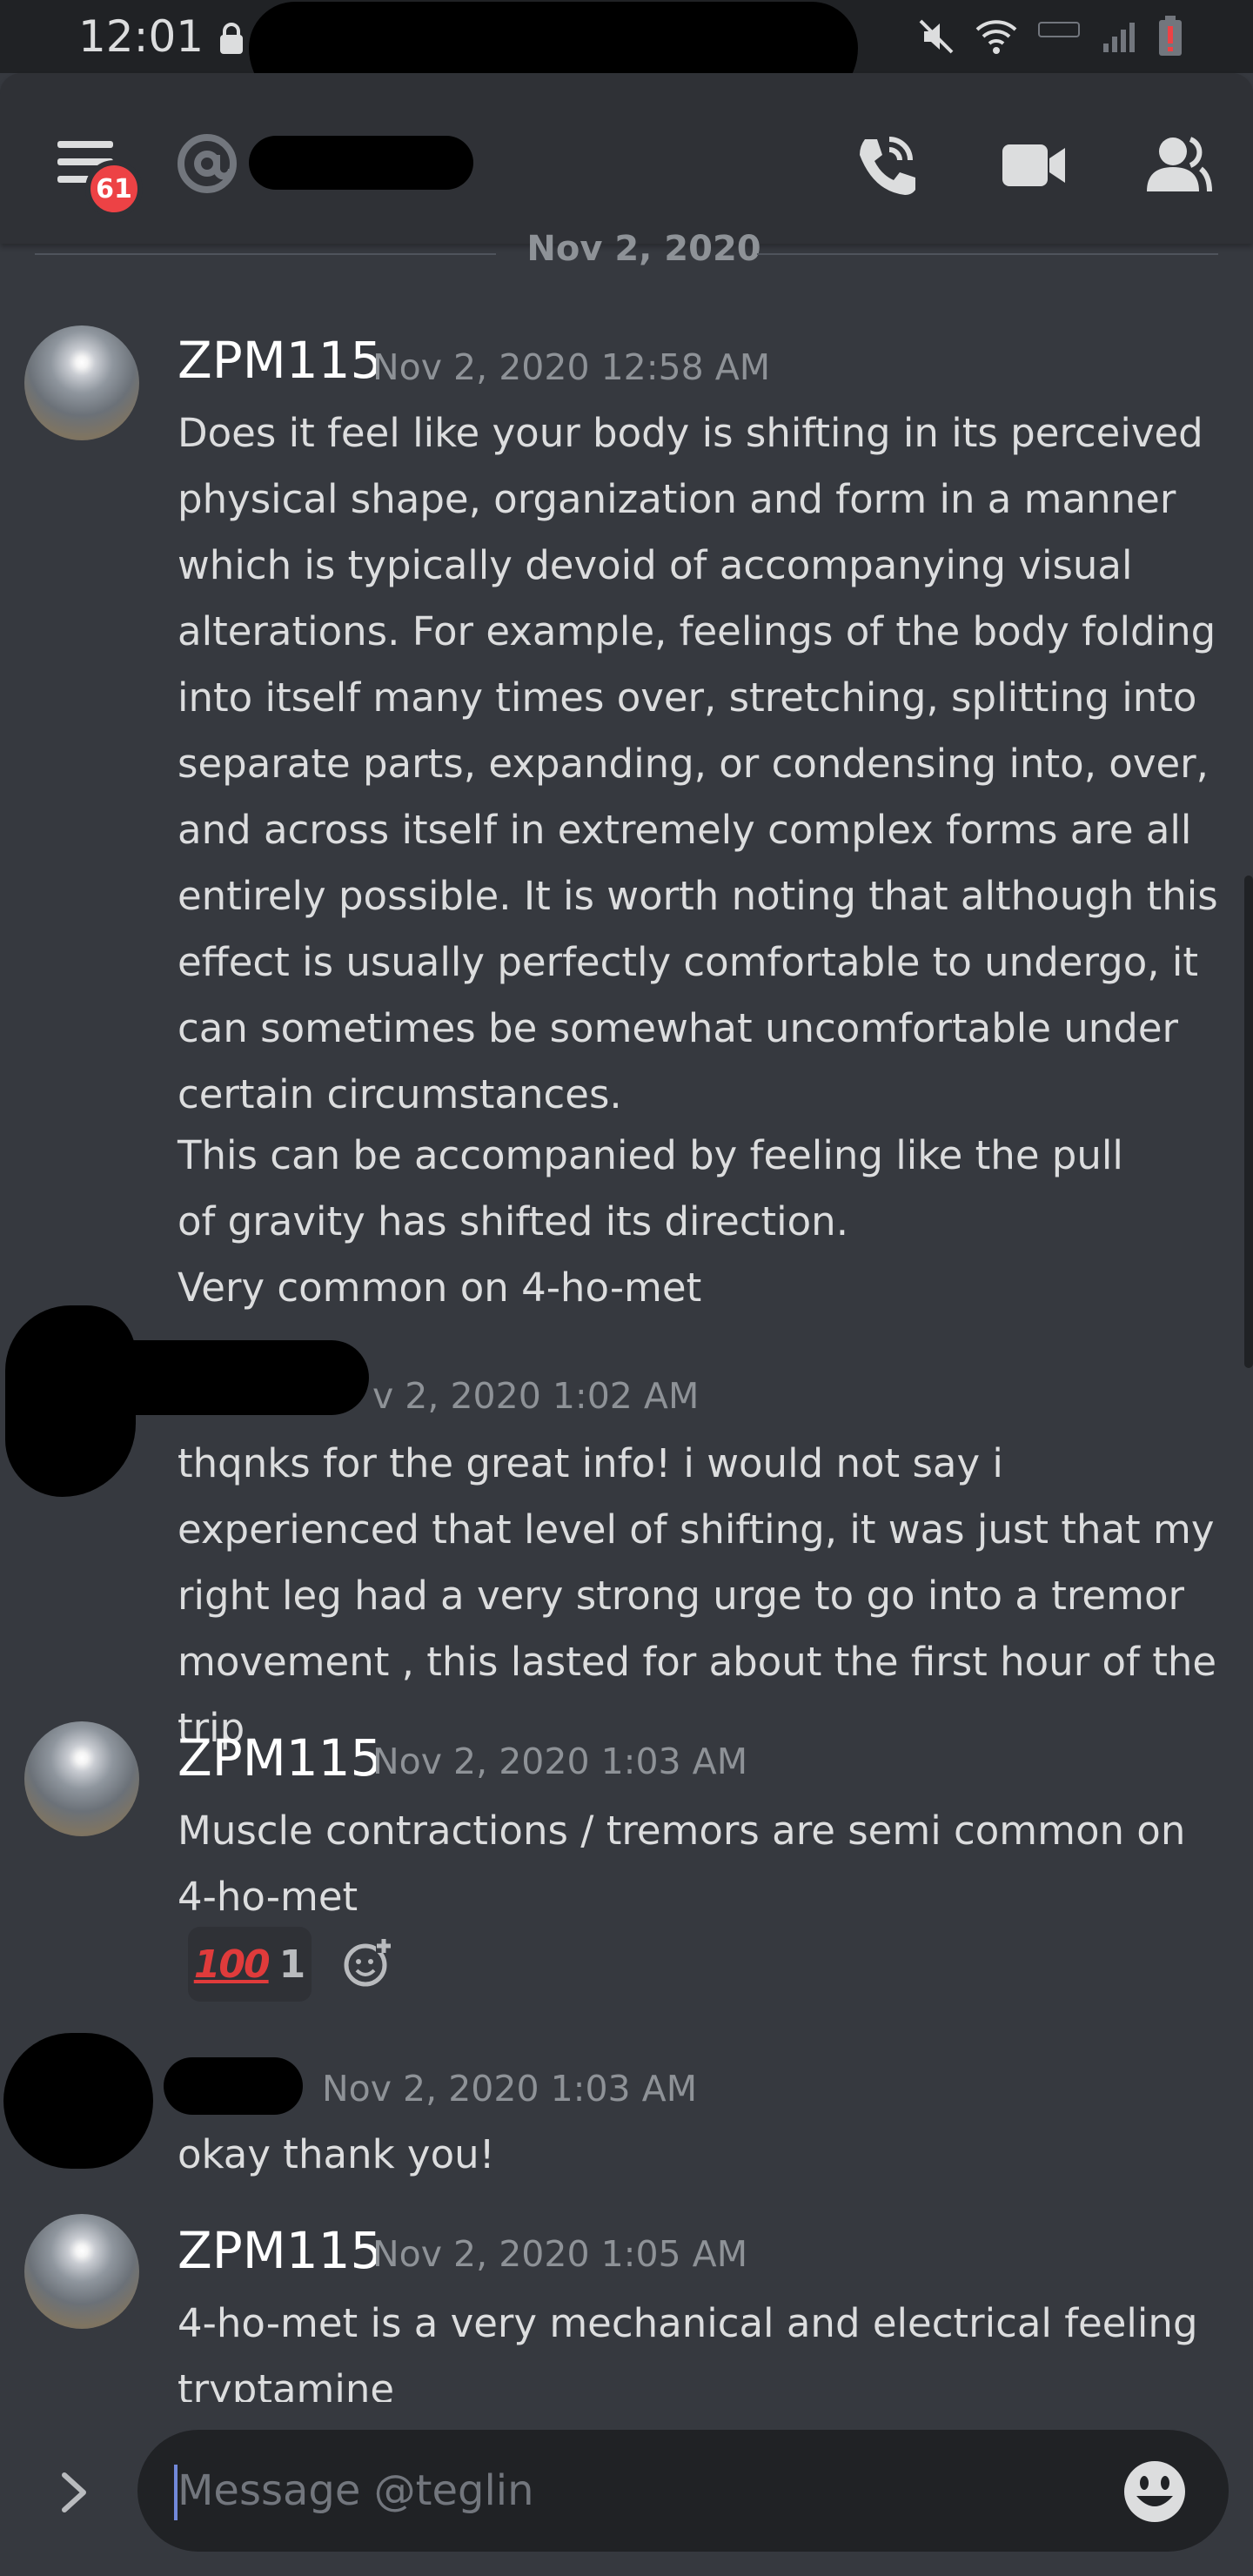  I want to click on lte-icon, so click(1059, 29).